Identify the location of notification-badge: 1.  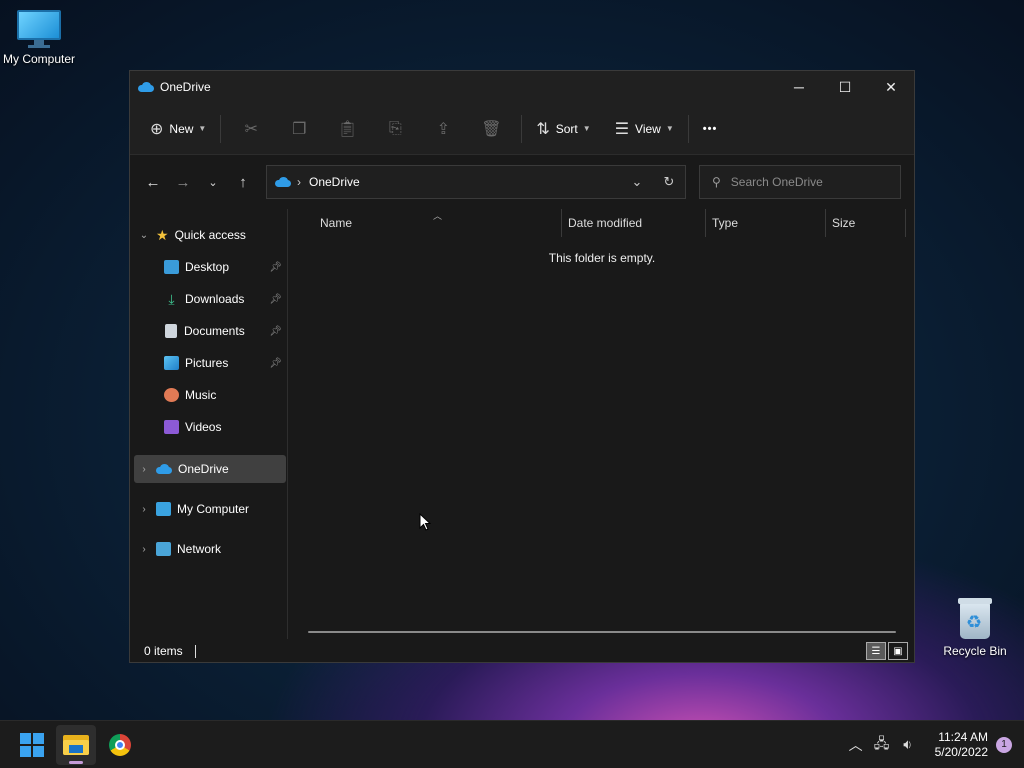
(1004, 744).